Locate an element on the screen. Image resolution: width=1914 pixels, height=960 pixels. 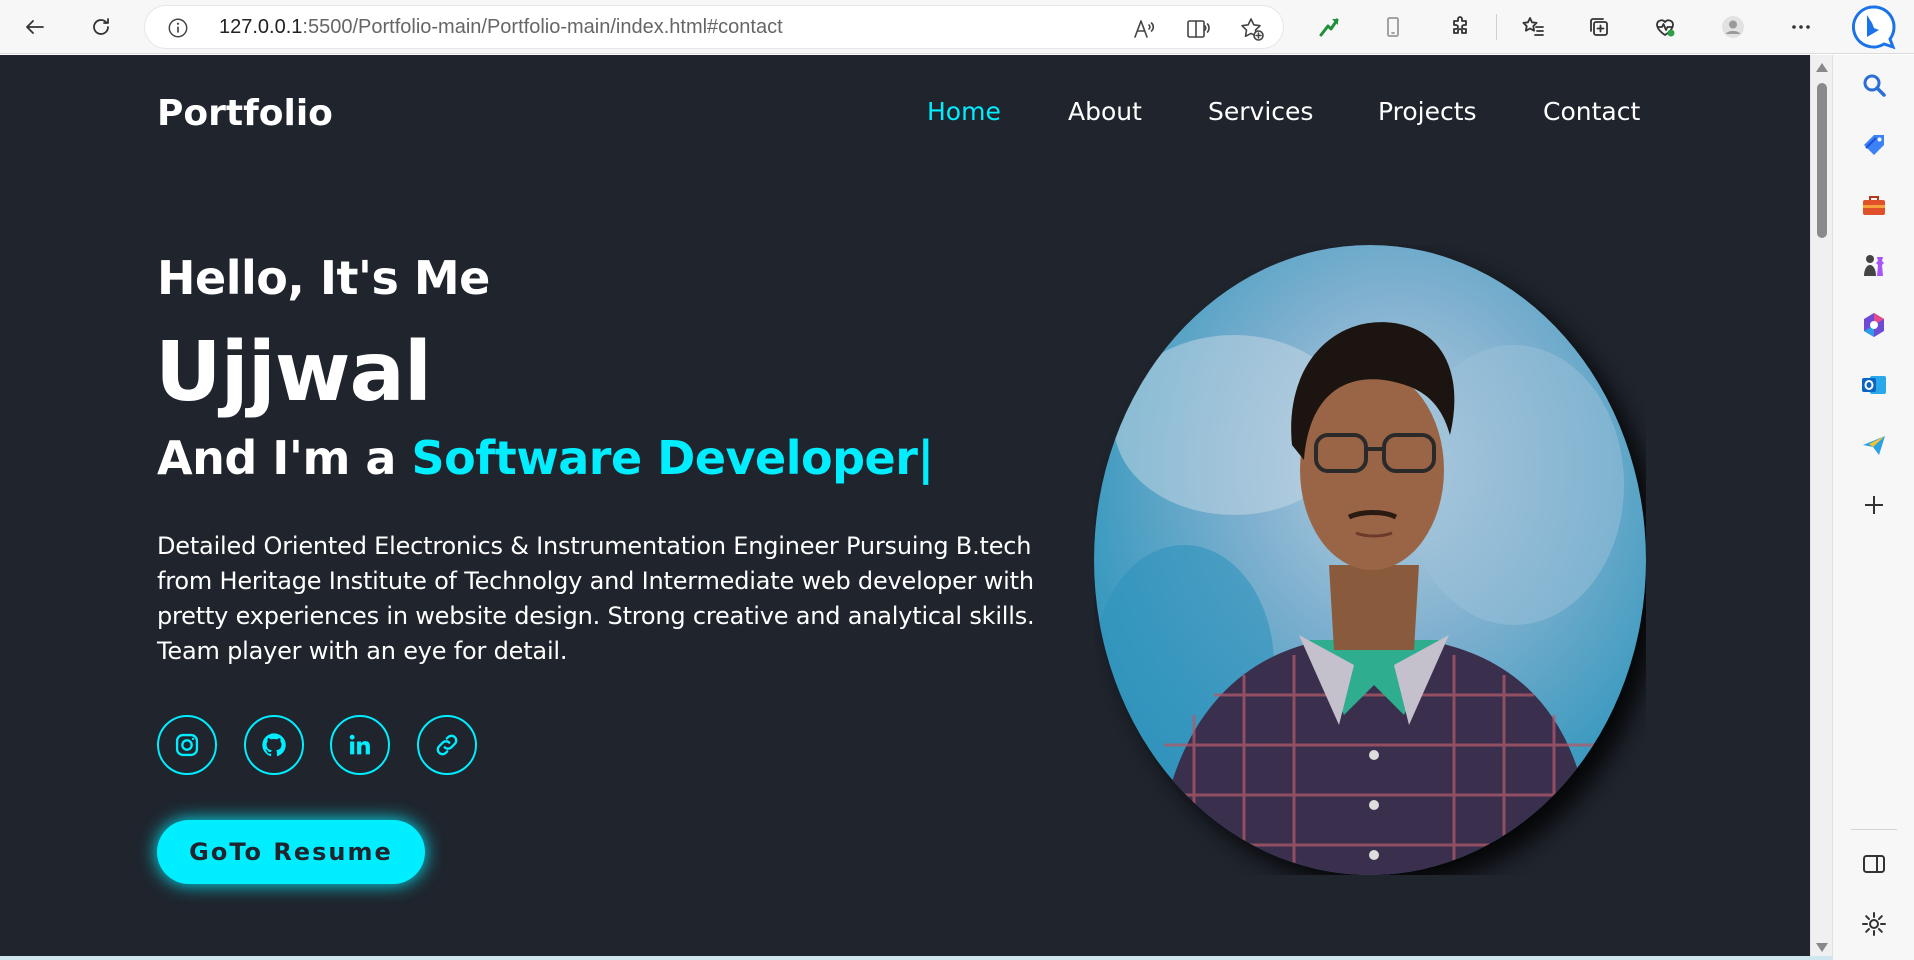
nav-services: Services is located at coordinates (1260, 111).